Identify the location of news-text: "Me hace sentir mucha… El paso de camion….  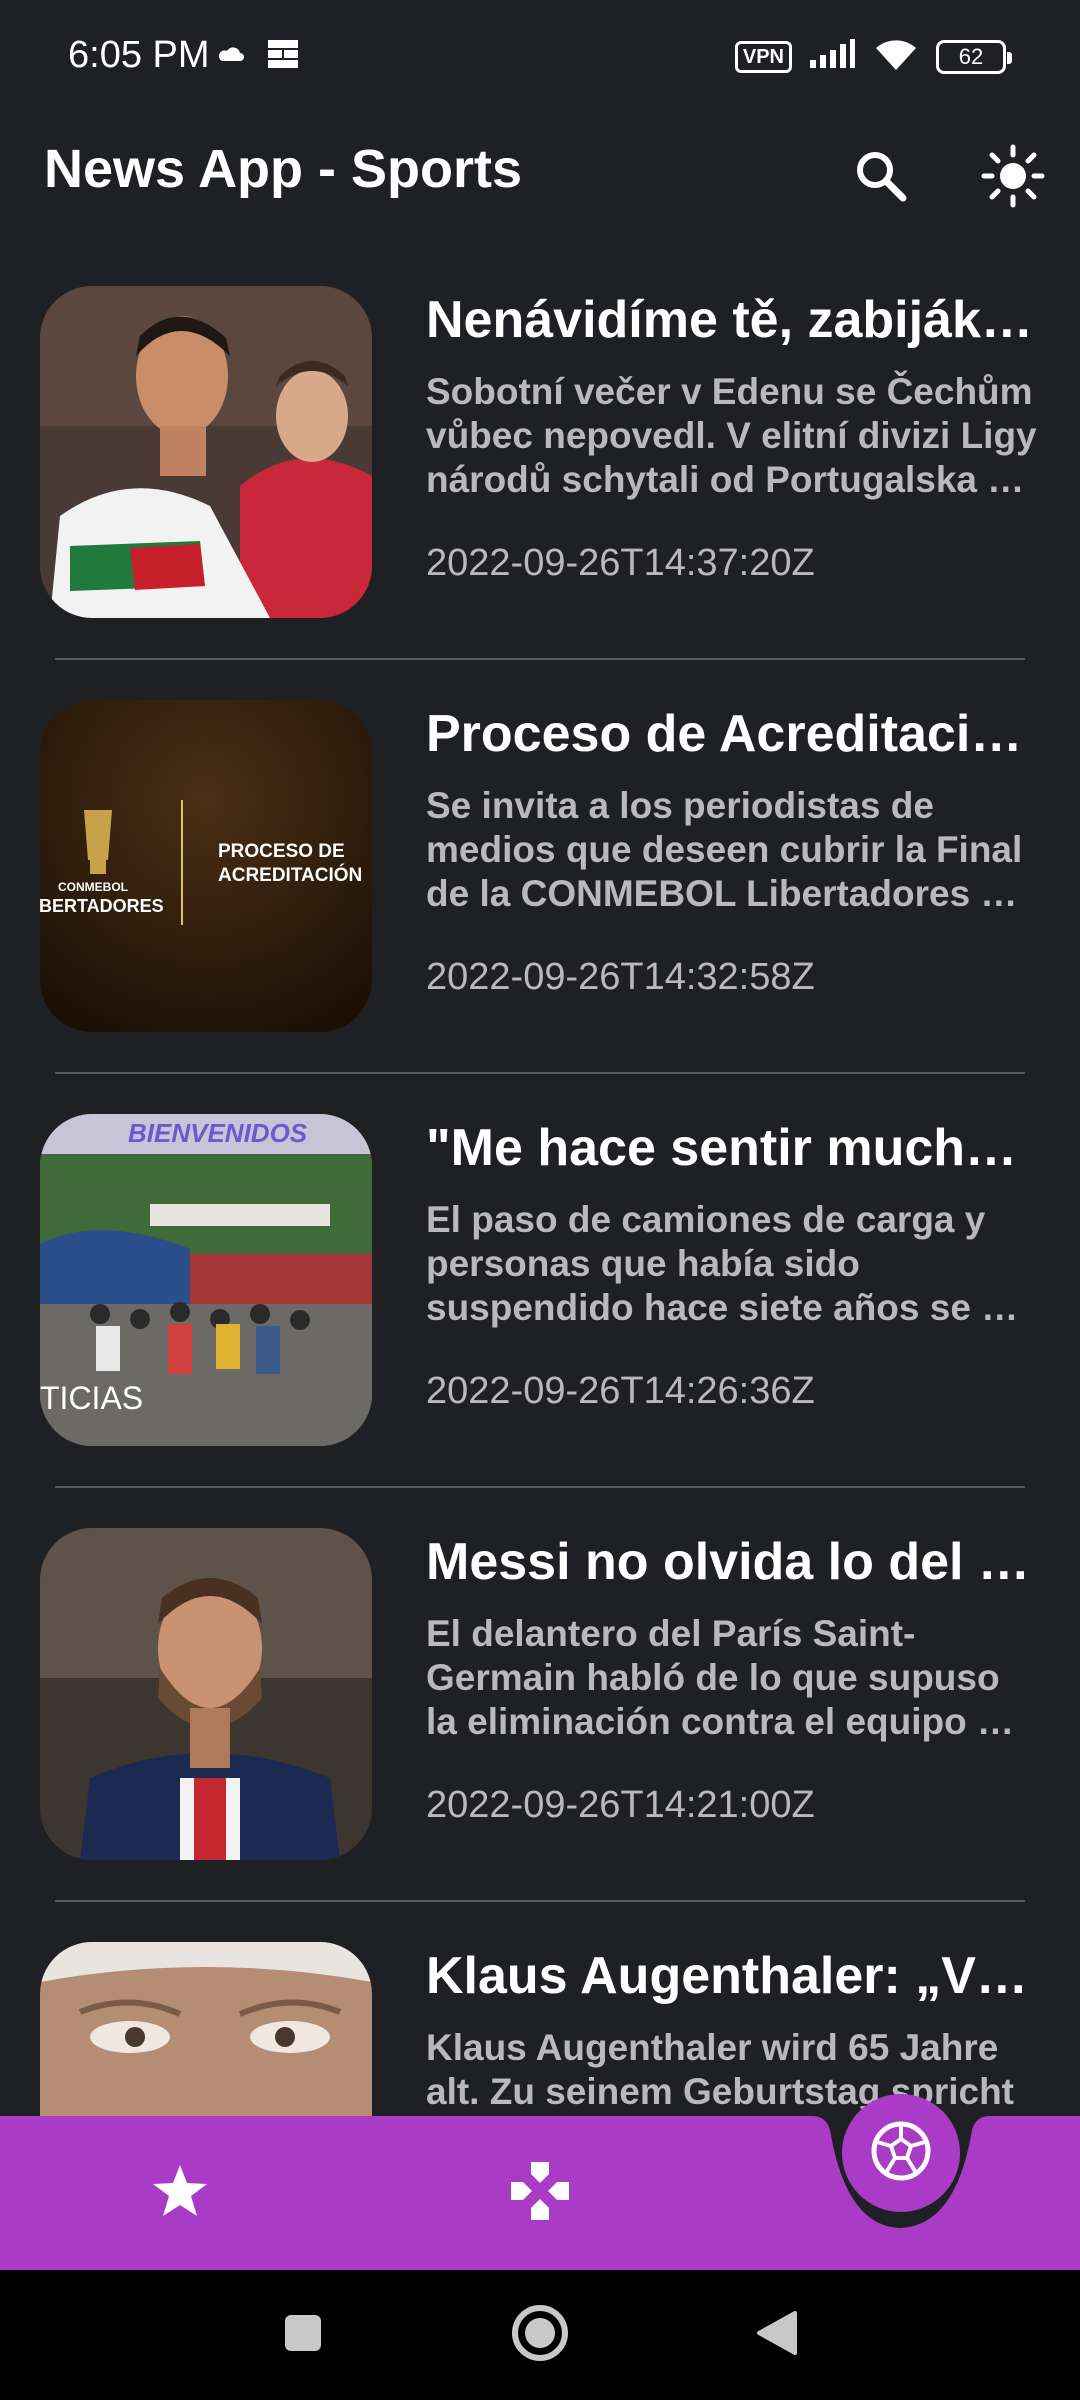
(733, 1264).